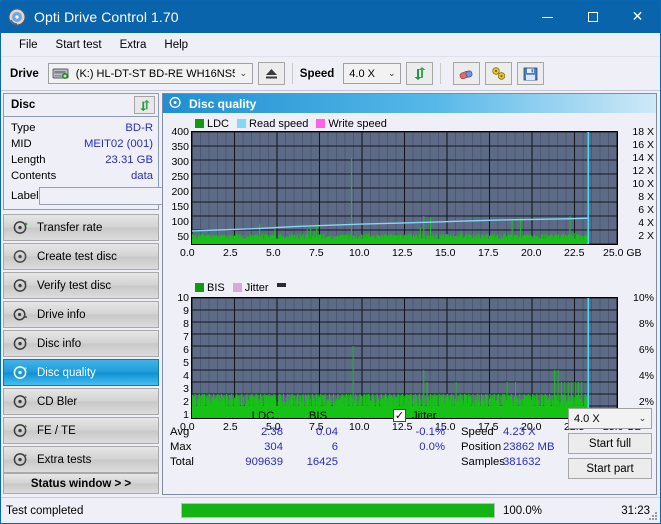 This screenshot has width=661, height=524. I want to click on ldc-y2tick-8: 8 X, so click(646, 197).